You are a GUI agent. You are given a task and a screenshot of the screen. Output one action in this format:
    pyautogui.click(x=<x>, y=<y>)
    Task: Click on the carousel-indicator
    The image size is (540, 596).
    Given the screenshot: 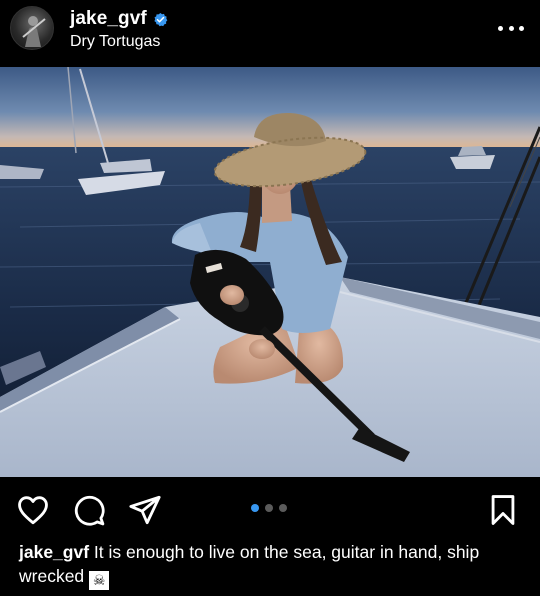 What is the action you would take?
    pyautogui.click(x=269, y=508)
    